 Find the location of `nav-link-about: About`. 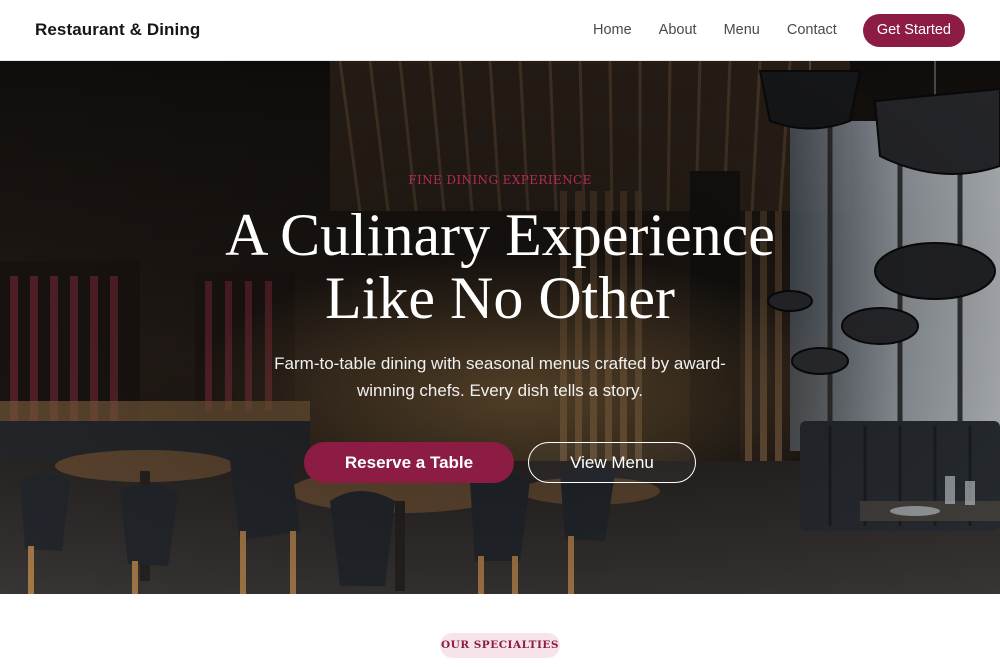

nav-link-about: About is located at coordinates (678, 30).